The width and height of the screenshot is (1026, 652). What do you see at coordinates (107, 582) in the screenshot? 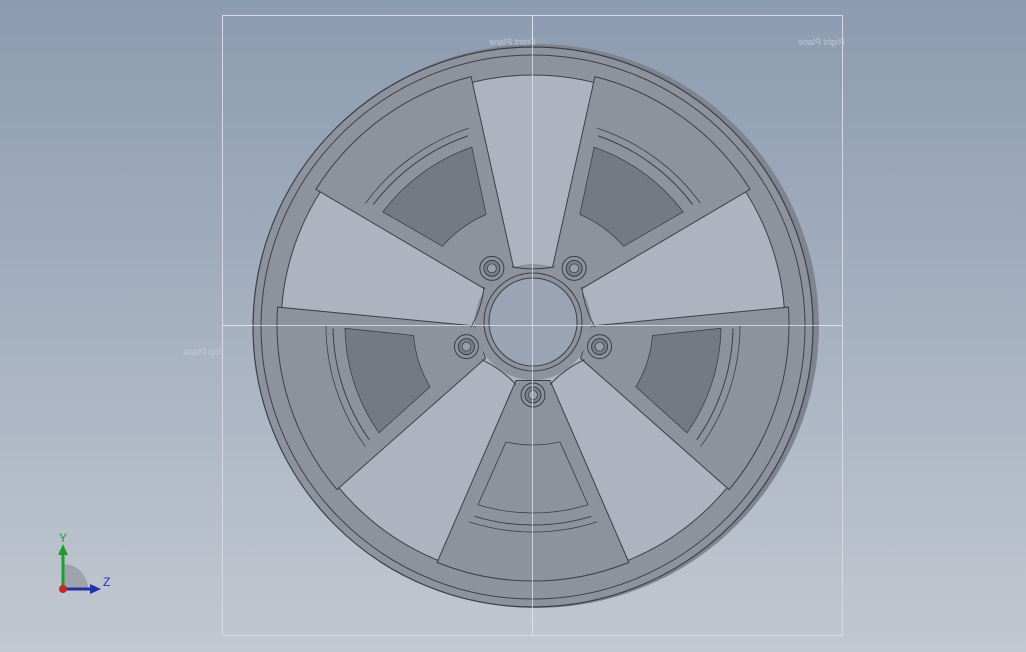
I see `triad-z-label: Z` at bounding box center [107, 582].